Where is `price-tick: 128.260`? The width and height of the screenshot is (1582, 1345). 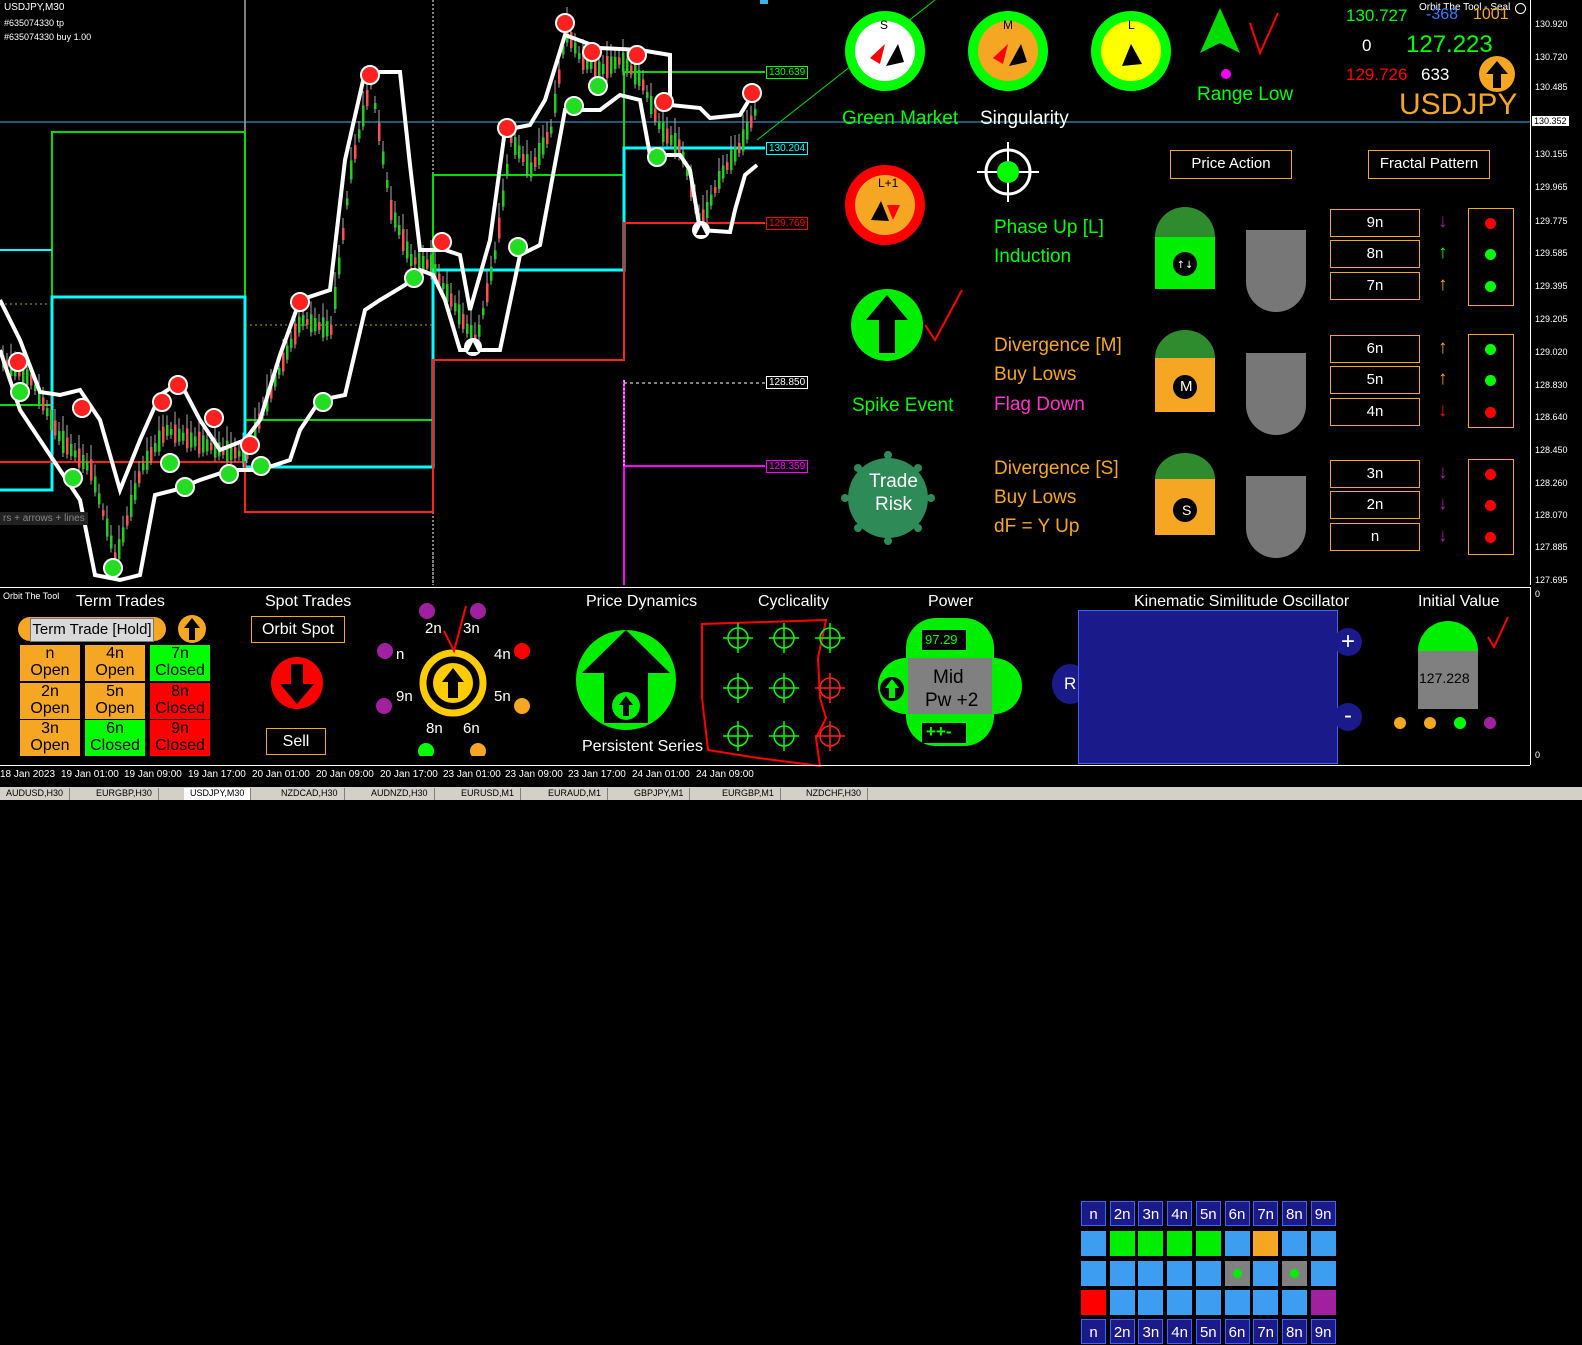
price-tick: 128.260 is located at coordinates (1551, 483).